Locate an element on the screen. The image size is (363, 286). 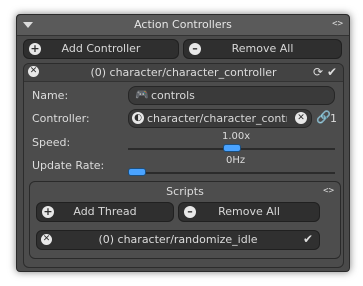
speed-value: 1.00x is located at coordinates (236, 136).